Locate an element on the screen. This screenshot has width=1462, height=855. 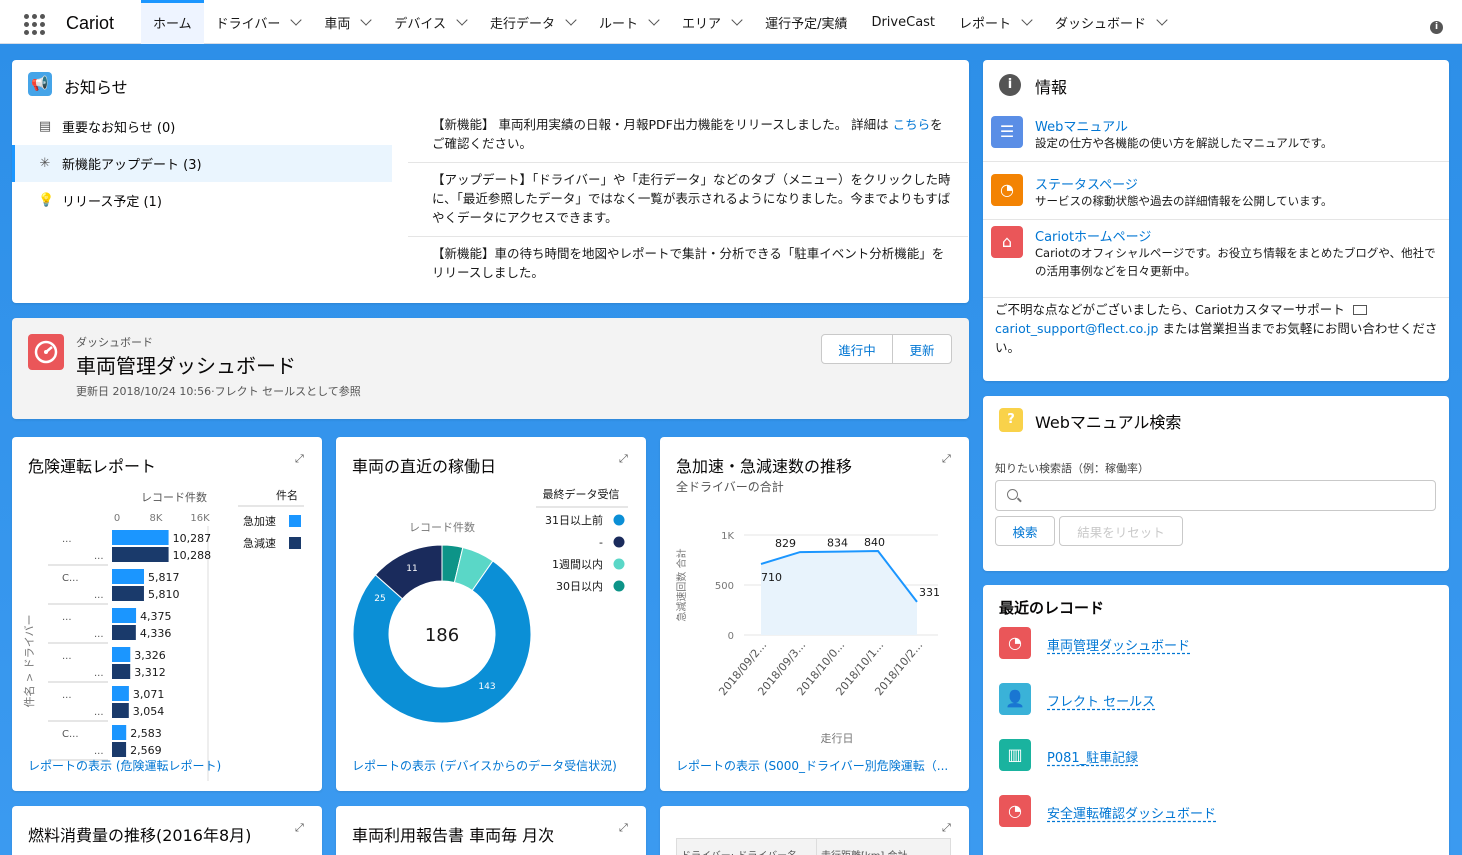
y-axis-title: 件名 > ドライバー is located at coordinates (29, 661).